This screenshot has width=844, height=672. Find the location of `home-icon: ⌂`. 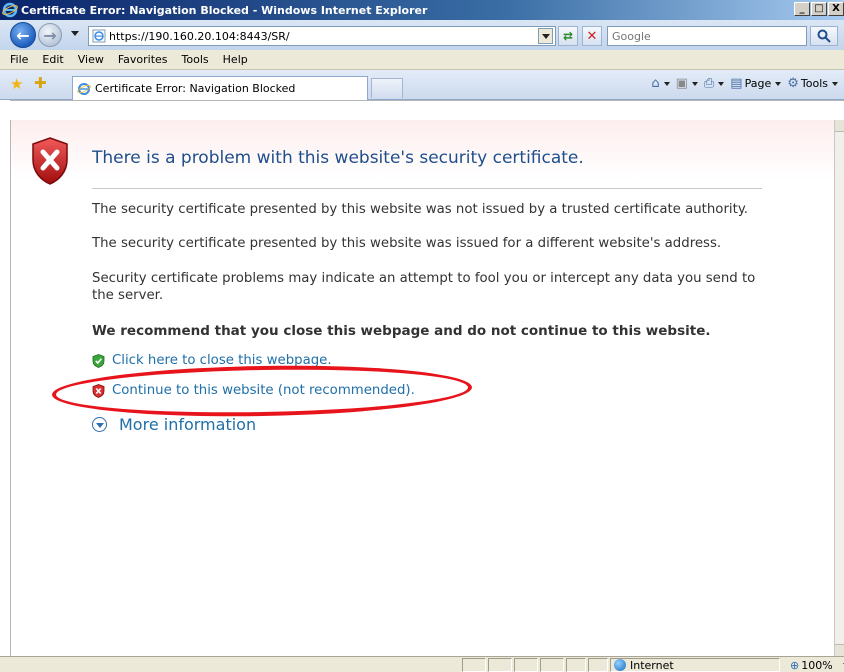

home-icon: ⌂ is located at coordinates (655, 83).